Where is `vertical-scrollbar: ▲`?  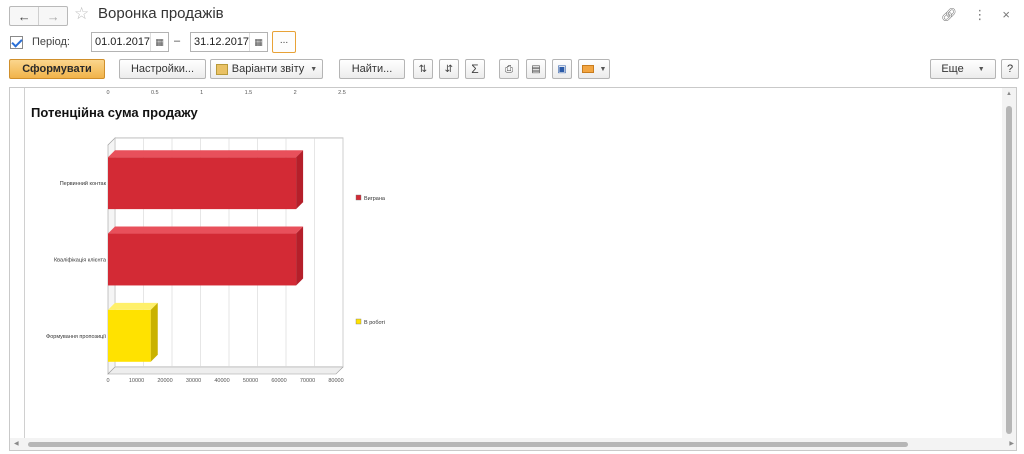
vertical-scrollbar: ▲ is located at coordinates (1009, 263).